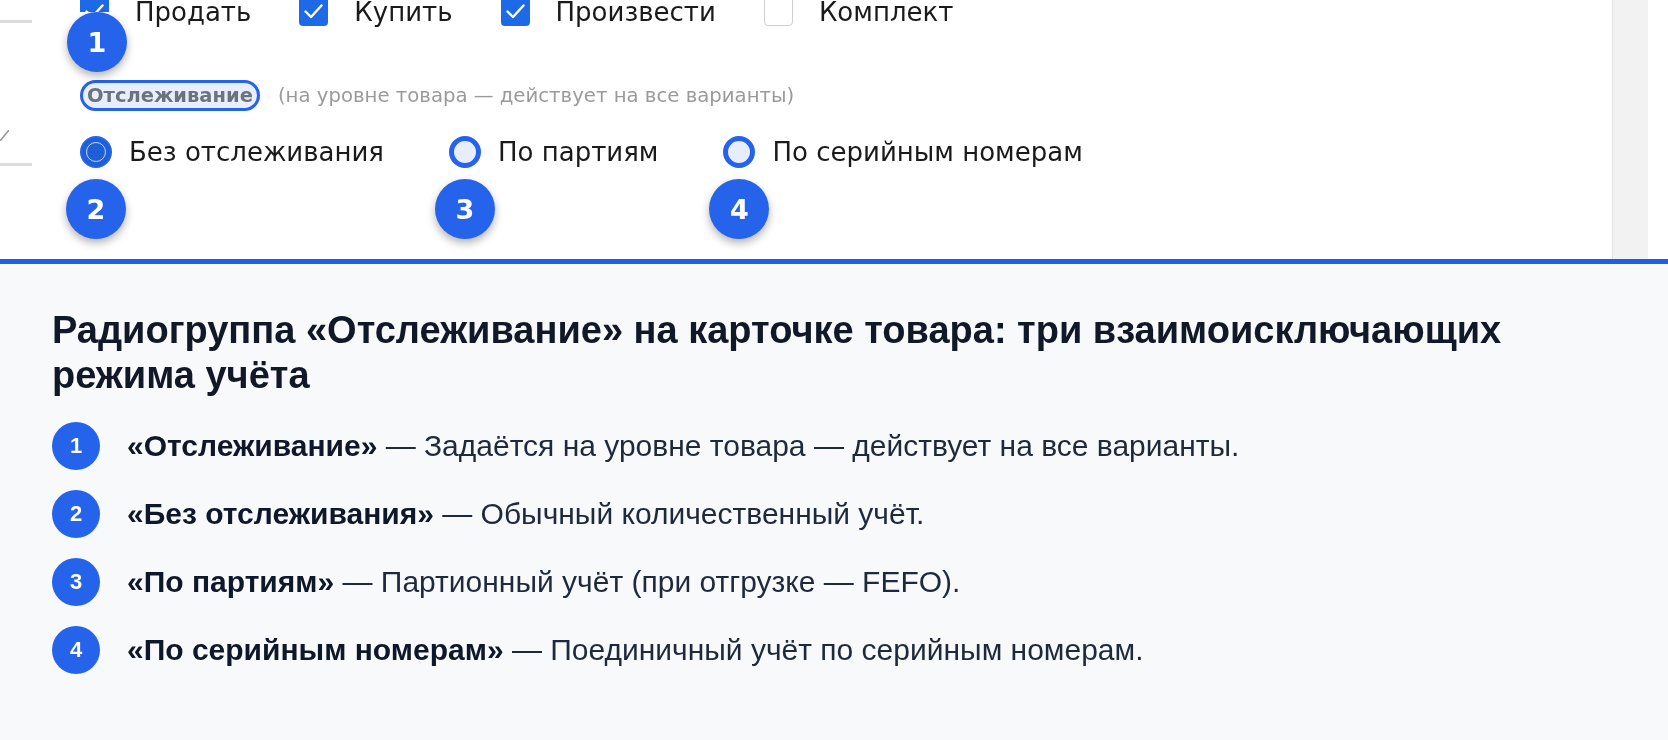  What do you see at coordinates (76, 446) in the screenshot?
I see `step-number: 1` at bounding box center [76, 446].